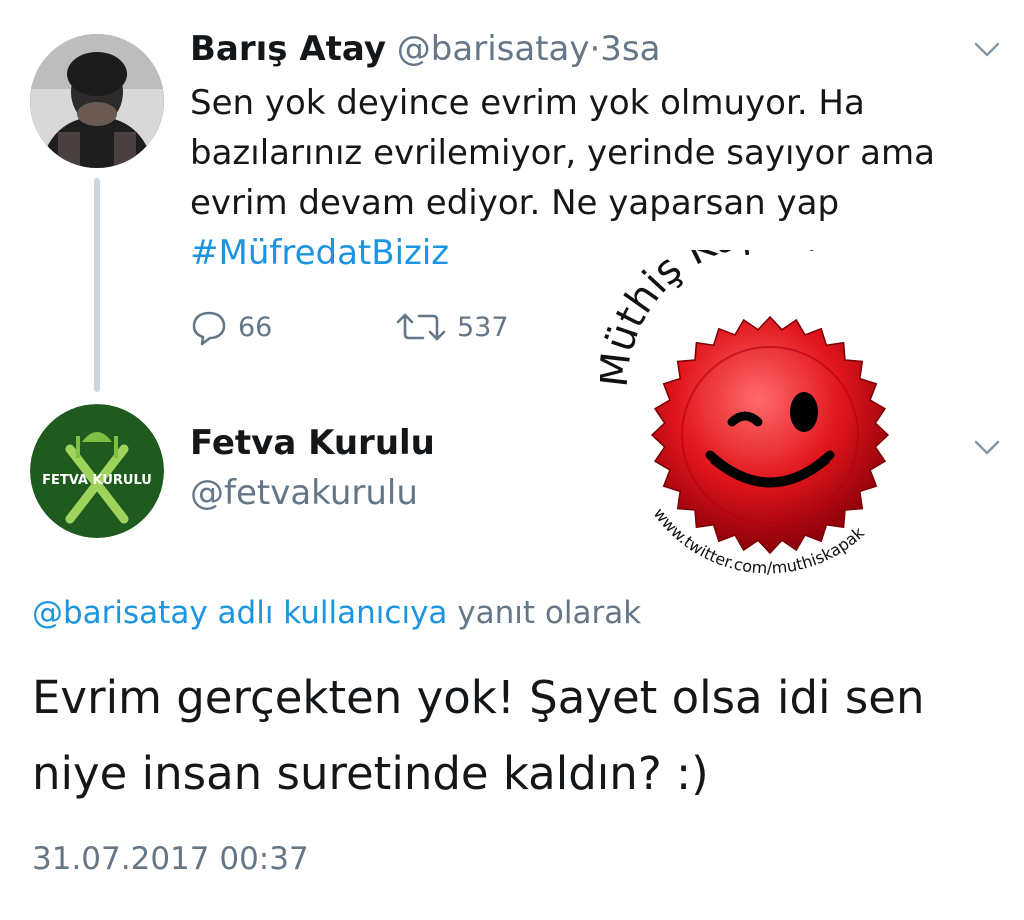 Image resolution: width=1024 pixels, height=920 pixels. Describe the element at coordinates (209, 328) in the screenshot. I see `reply-bubble-icon` at that location.